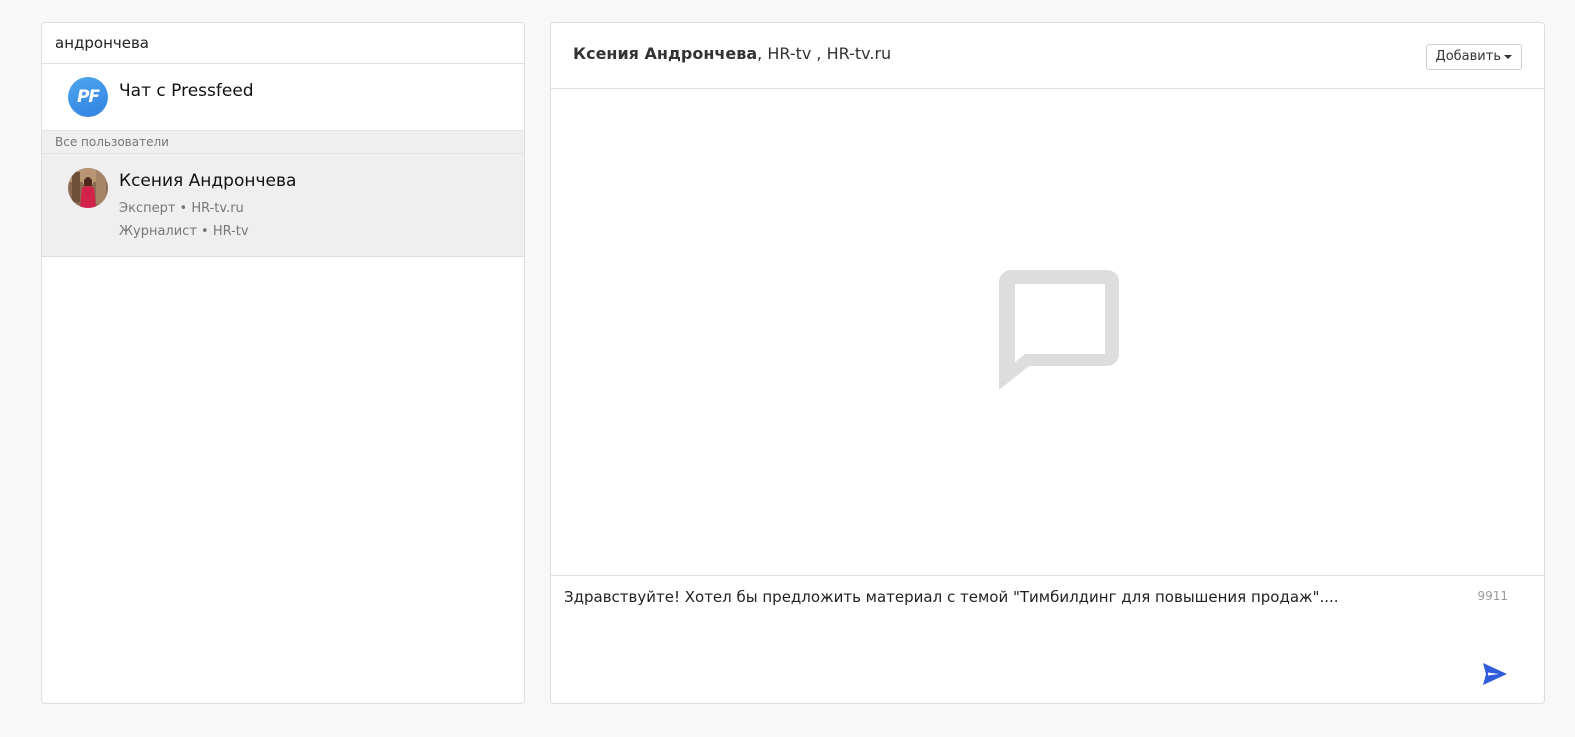 The image size is (1575, 737). Describe the element at coordinates (88, 97) in the screenshot. I see `pressfeed-logo: PF` at that location.